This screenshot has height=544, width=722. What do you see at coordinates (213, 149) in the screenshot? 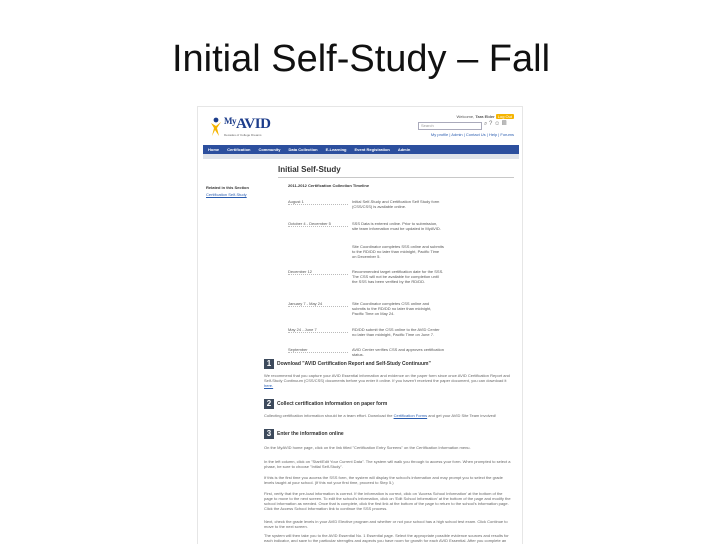
I see `nav-item-home: Home` at bounding box center [213, 149].